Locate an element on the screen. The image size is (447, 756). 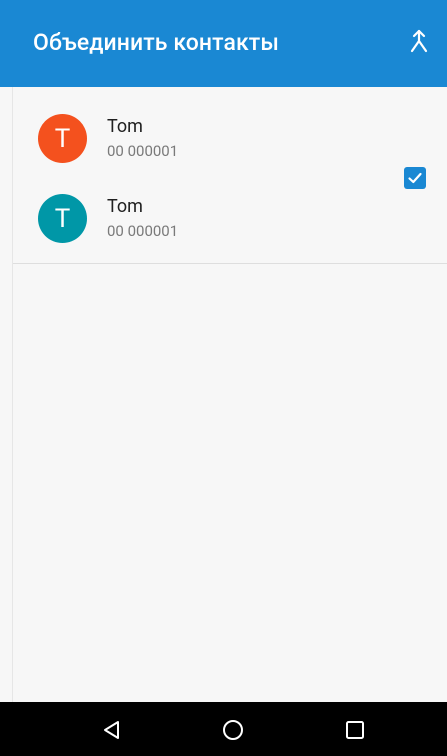
back-icon is located at coordinates (111, 730).